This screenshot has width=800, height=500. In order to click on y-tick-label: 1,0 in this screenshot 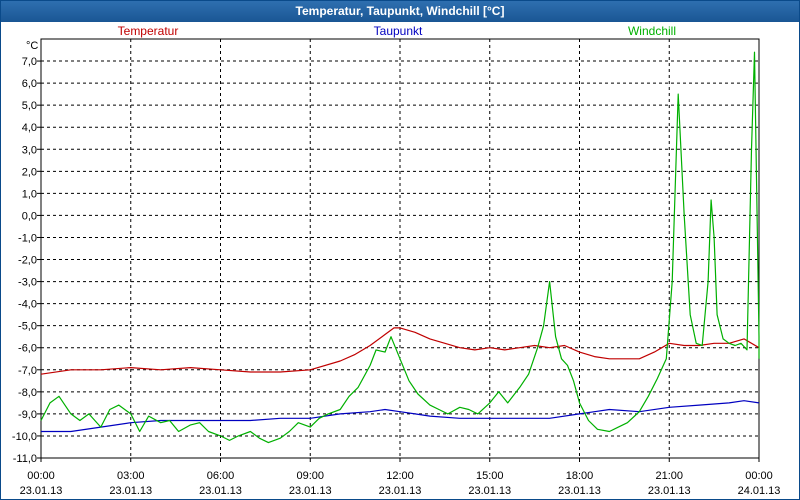, I will do `click(29, 194)`.